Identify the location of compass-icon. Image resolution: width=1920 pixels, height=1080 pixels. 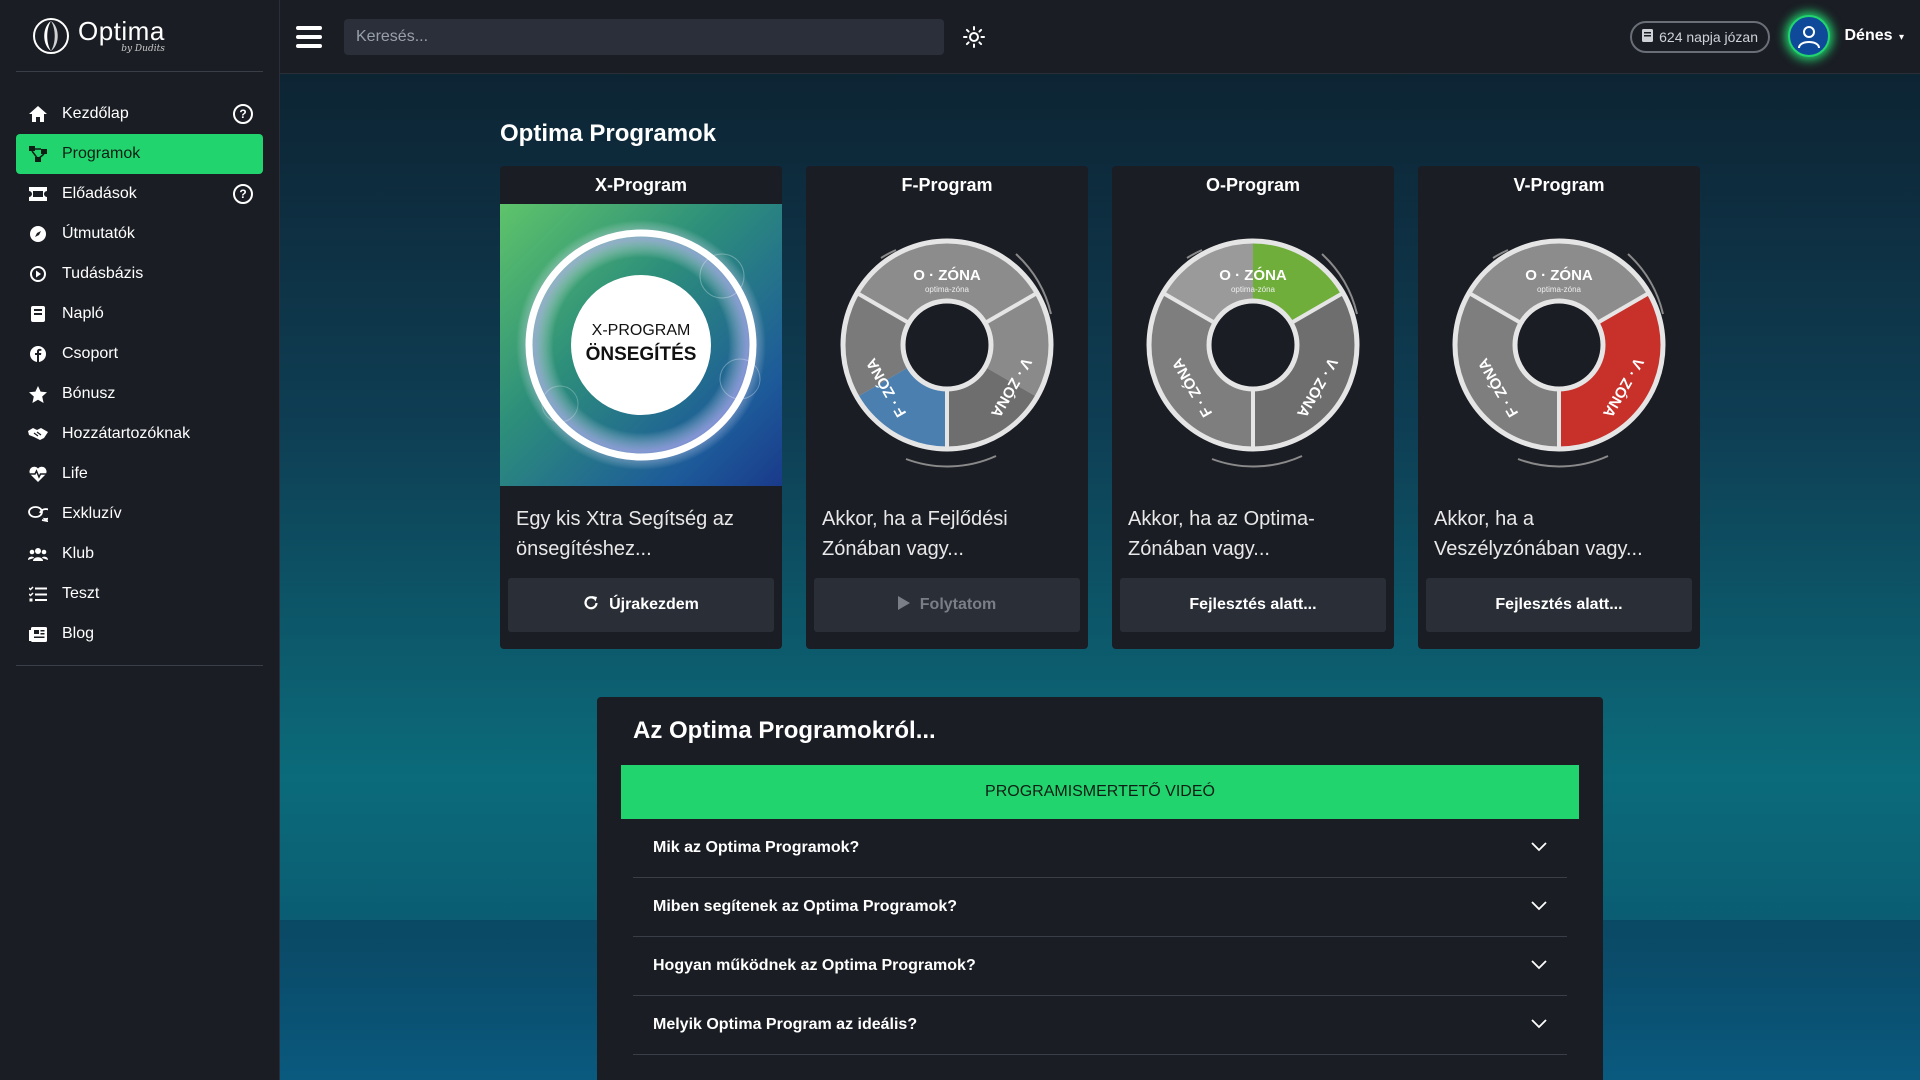
(38, 234).